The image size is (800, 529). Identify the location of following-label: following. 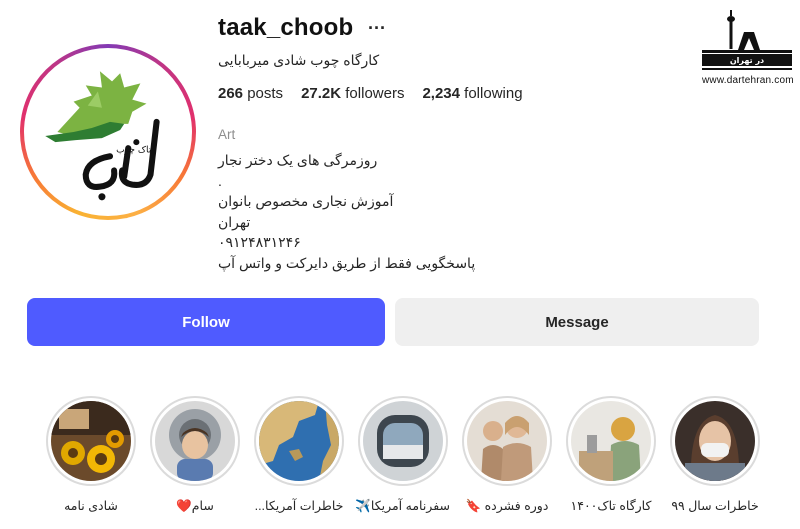
(493, 93).